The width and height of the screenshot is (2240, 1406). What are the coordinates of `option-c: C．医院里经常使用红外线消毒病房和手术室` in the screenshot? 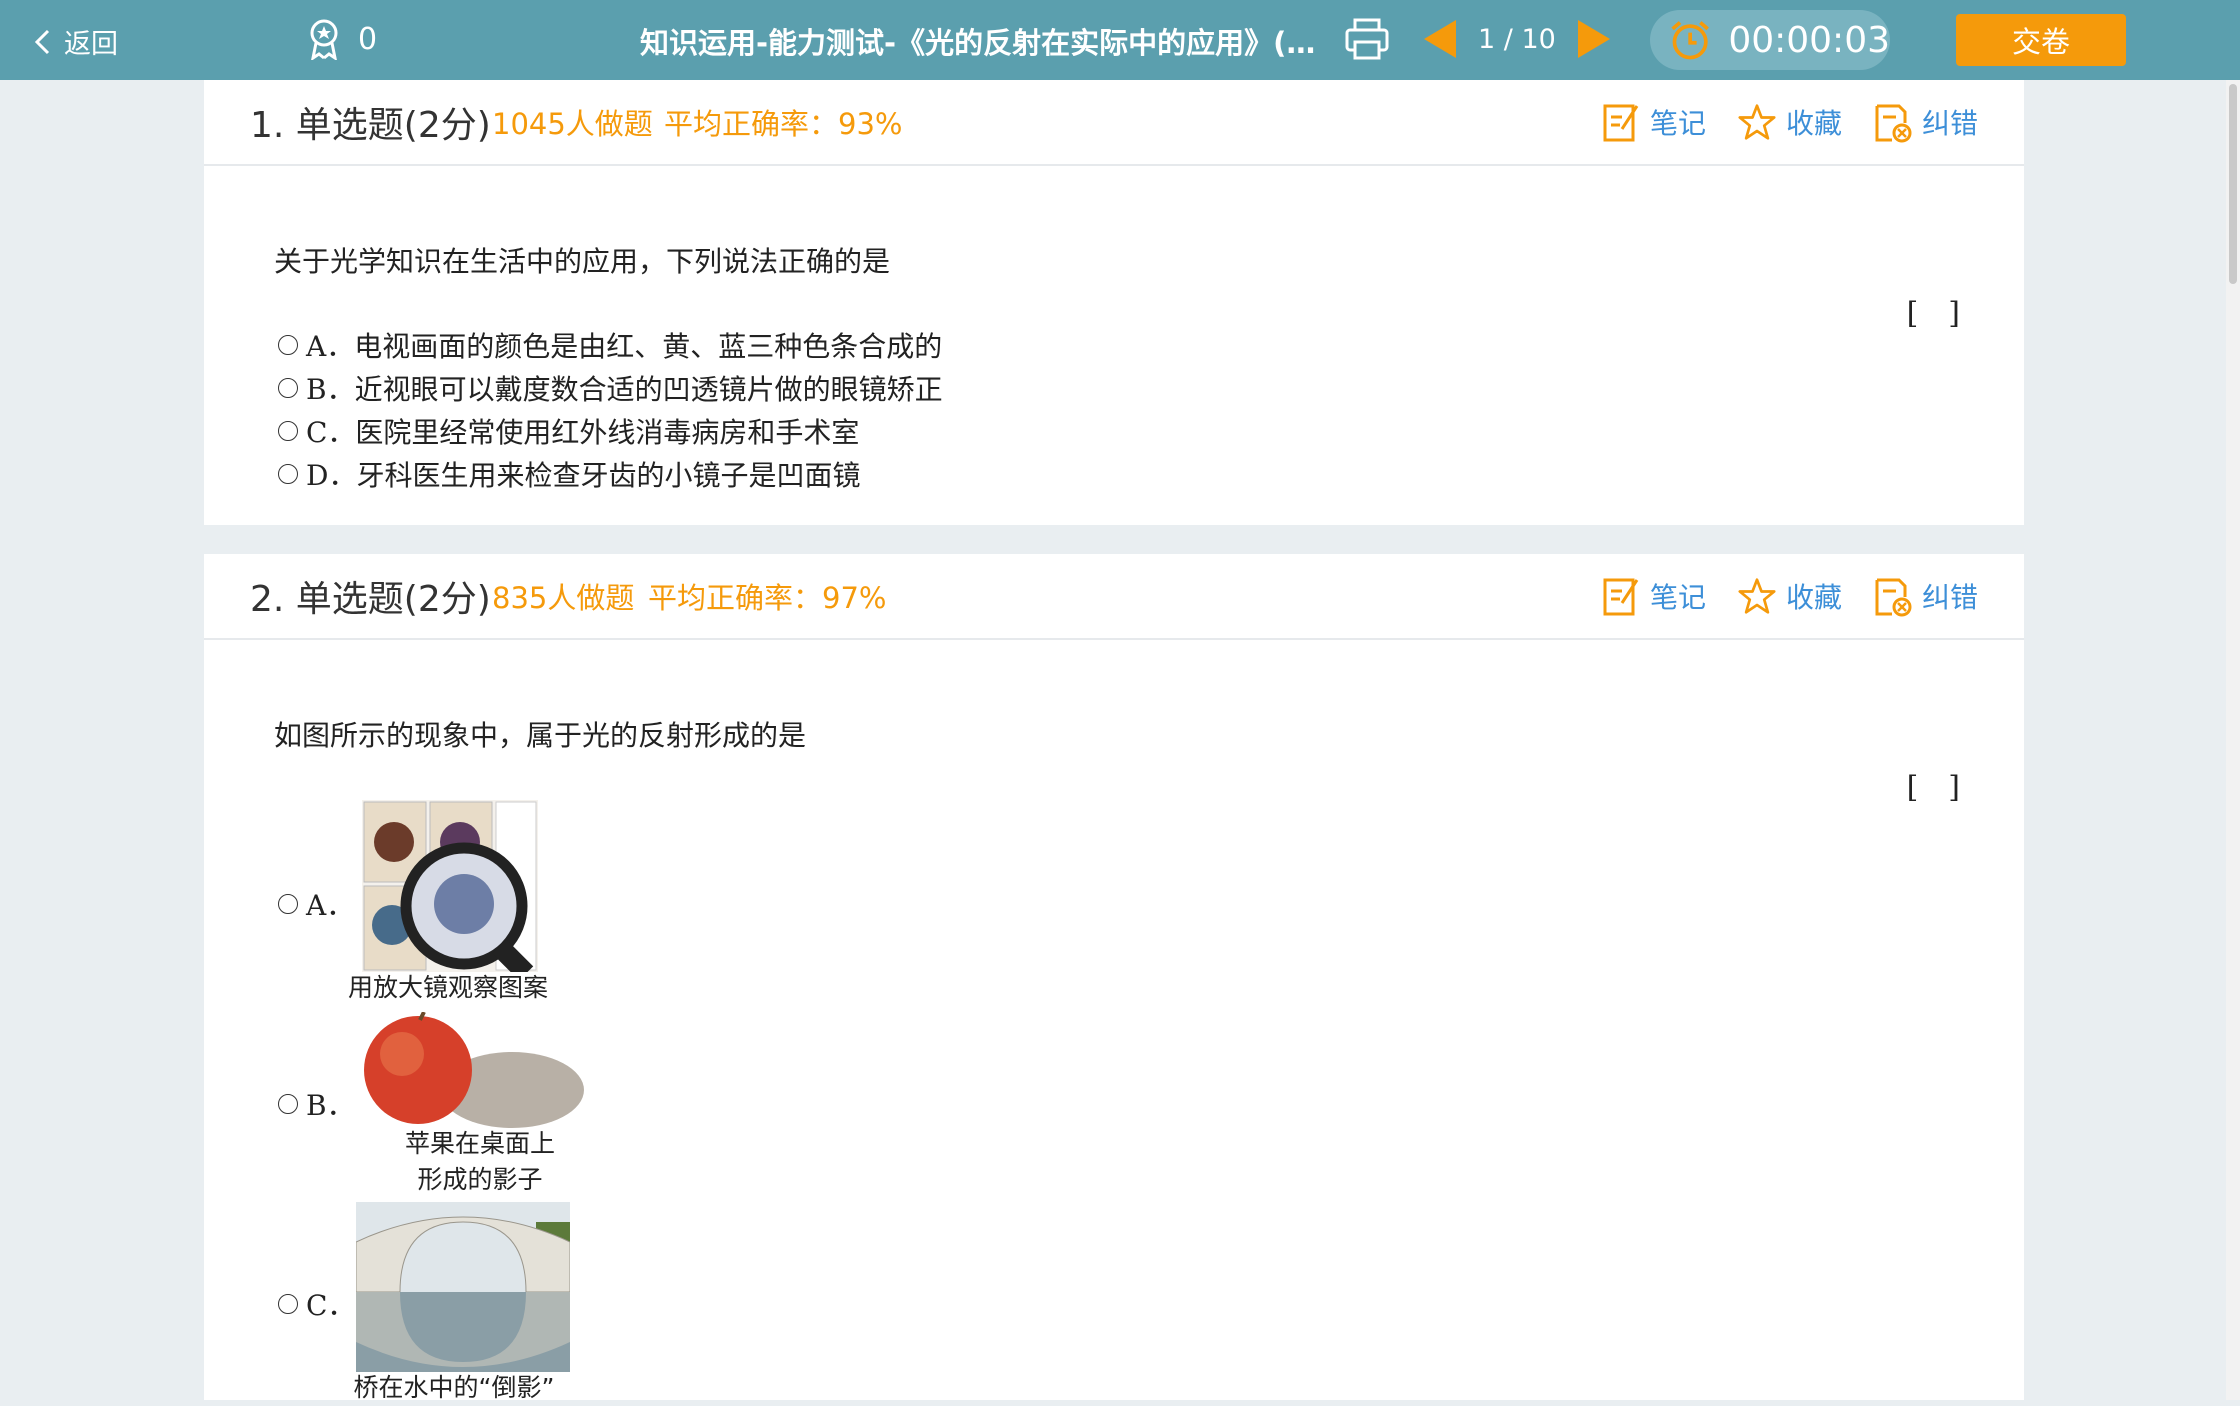 It's located at (568, 431).